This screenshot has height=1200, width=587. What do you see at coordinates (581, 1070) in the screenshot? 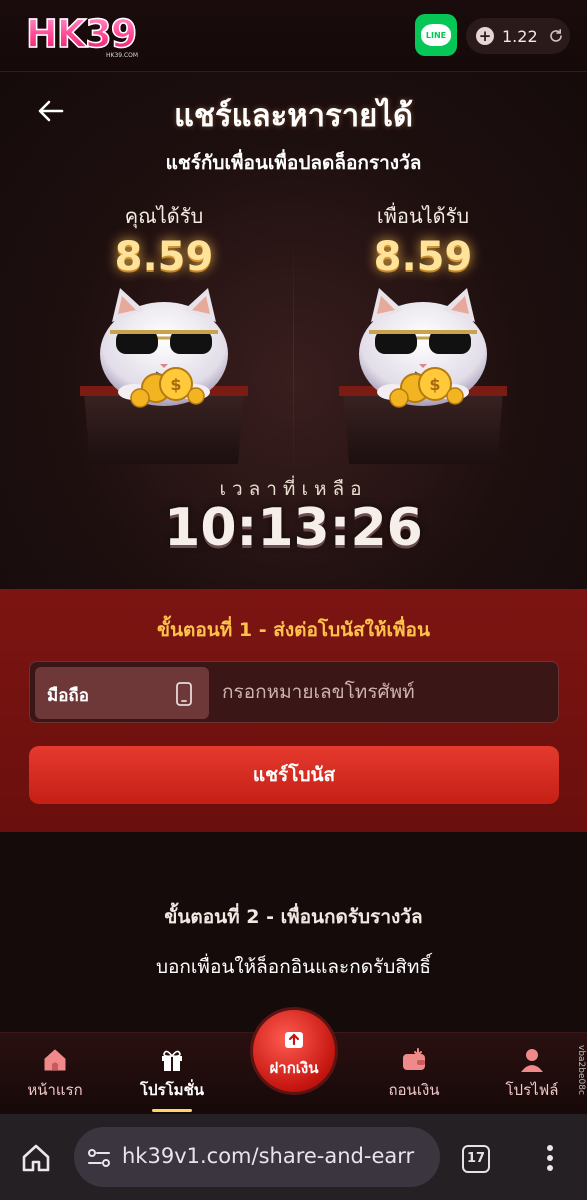
I see `build-tag: vba2be08c` at bounding box center [581, 1070].